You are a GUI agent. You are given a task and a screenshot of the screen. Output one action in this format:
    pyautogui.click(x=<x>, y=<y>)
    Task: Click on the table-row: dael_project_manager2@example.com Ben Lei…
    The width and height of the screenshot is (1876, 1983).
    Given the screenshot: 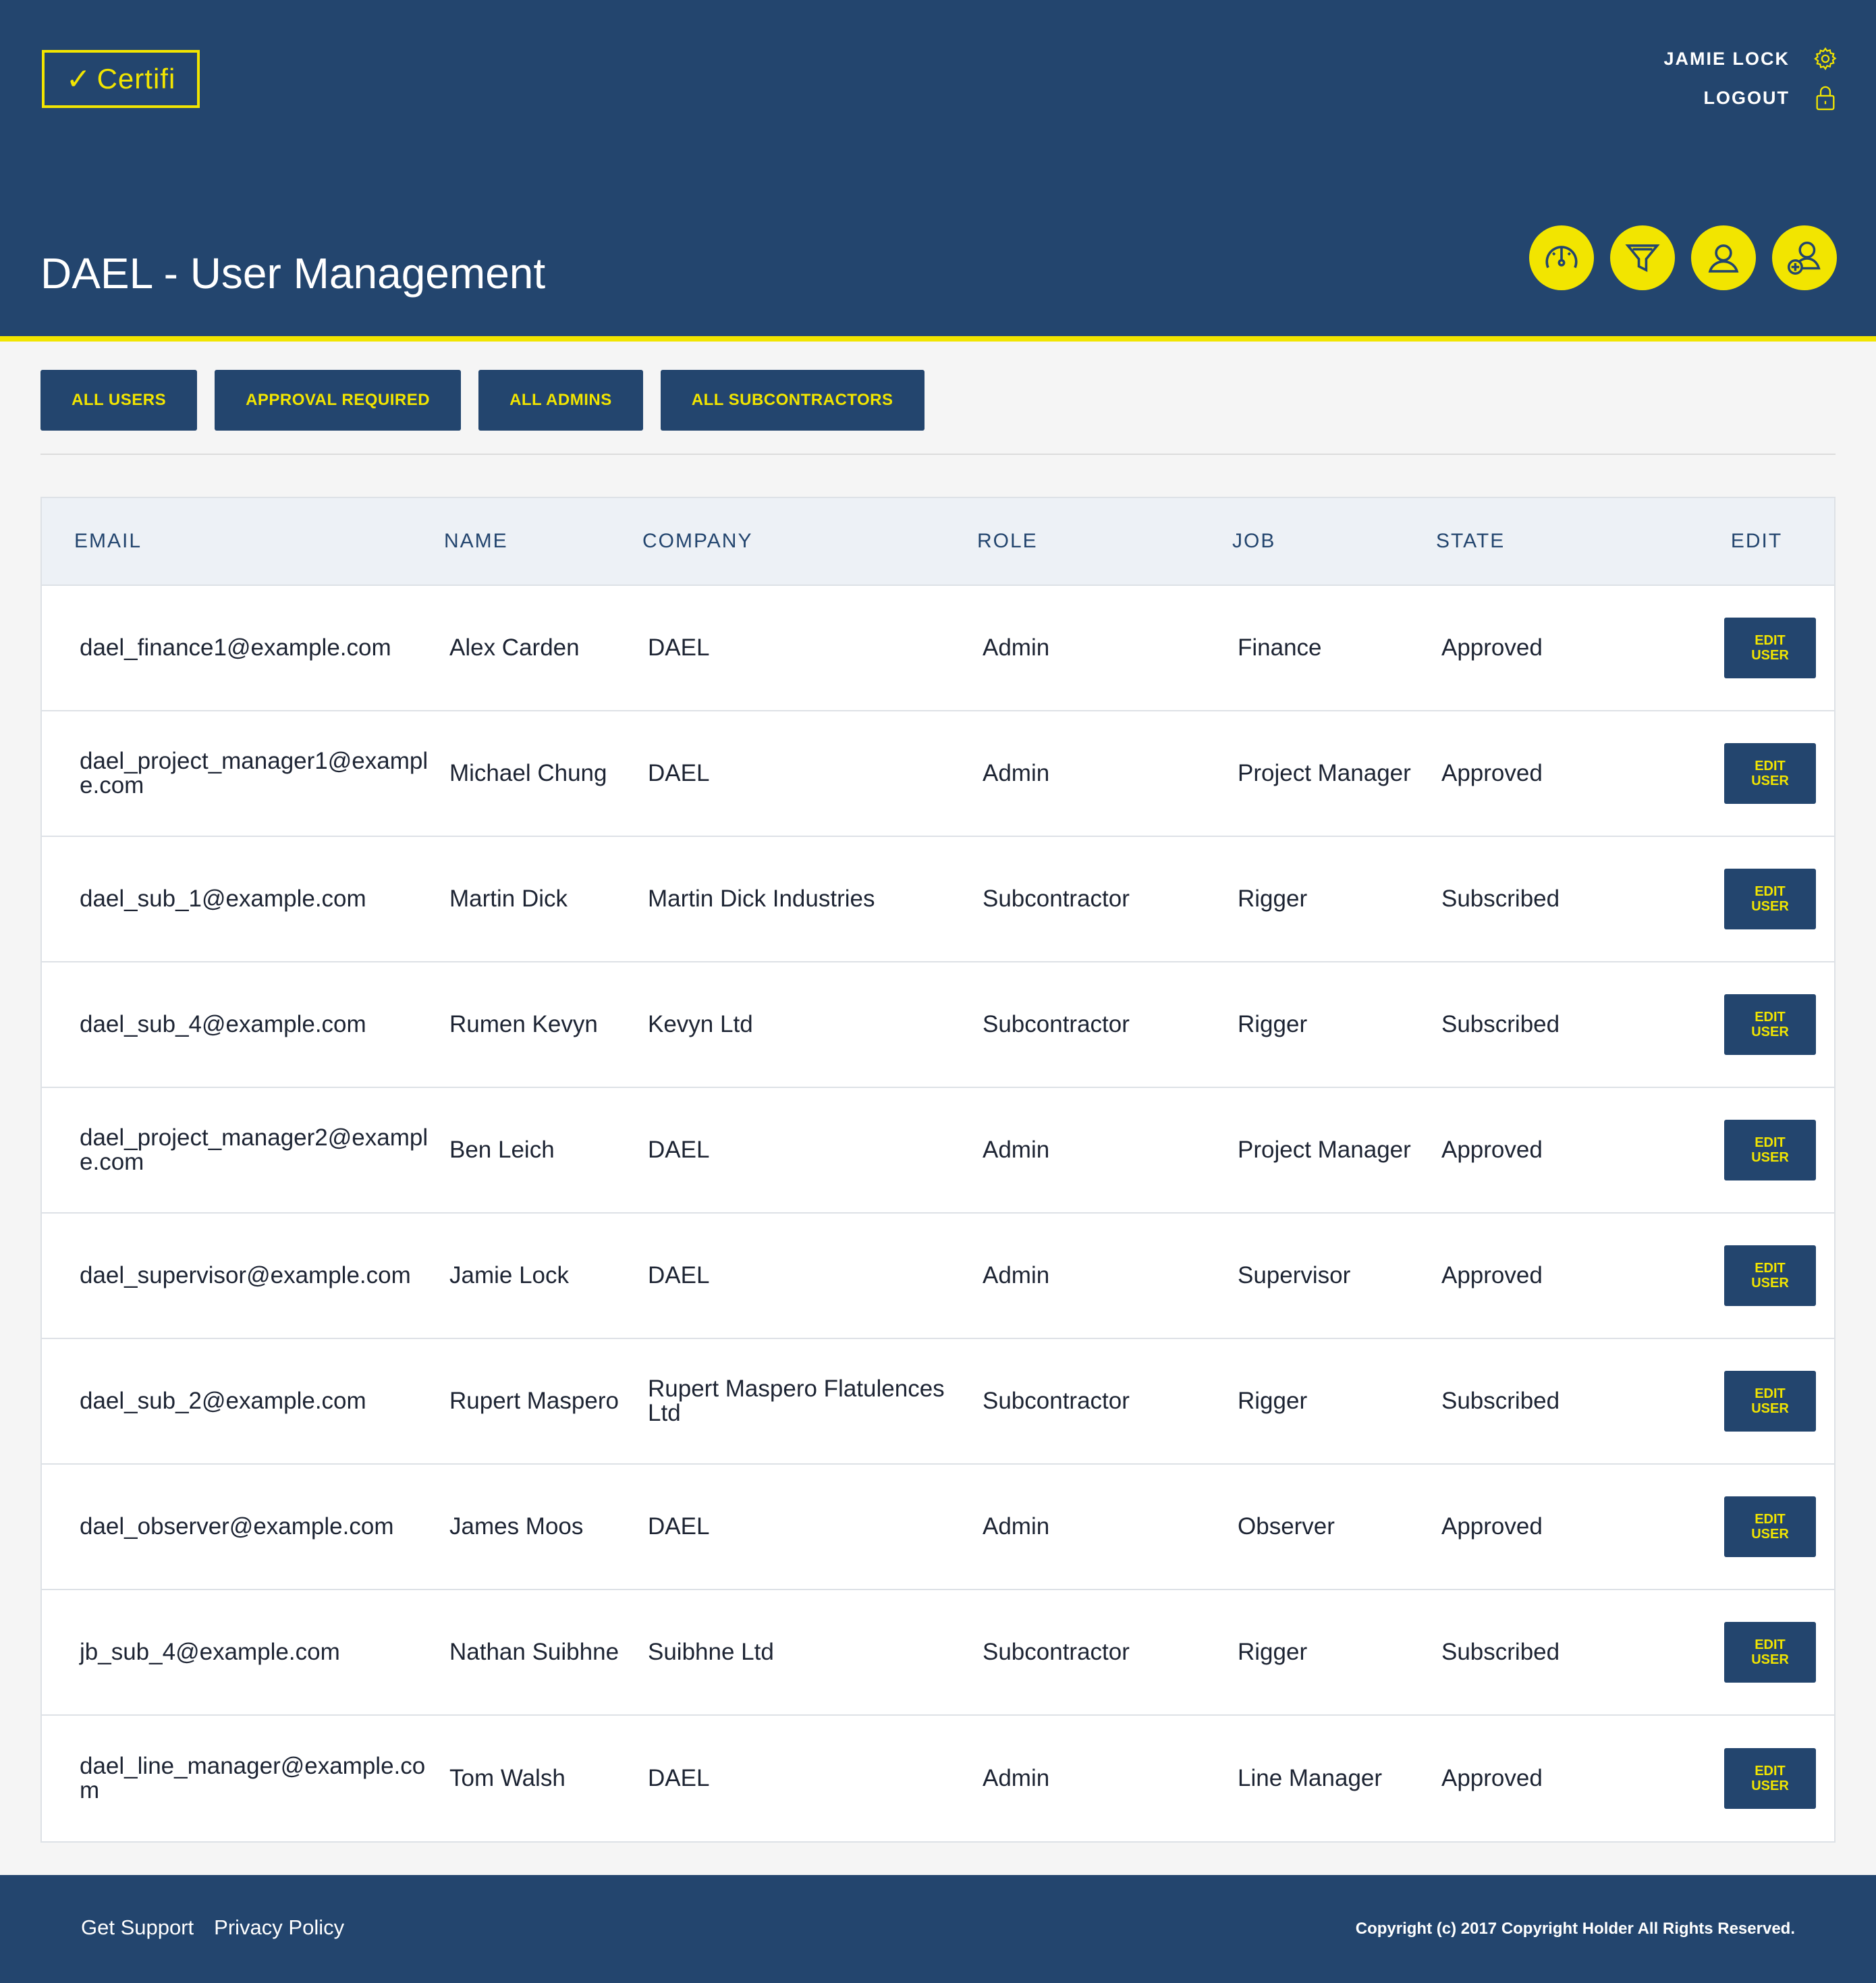 What is the action you would take?
    pyautogui.click(x=938, y=1151)
    